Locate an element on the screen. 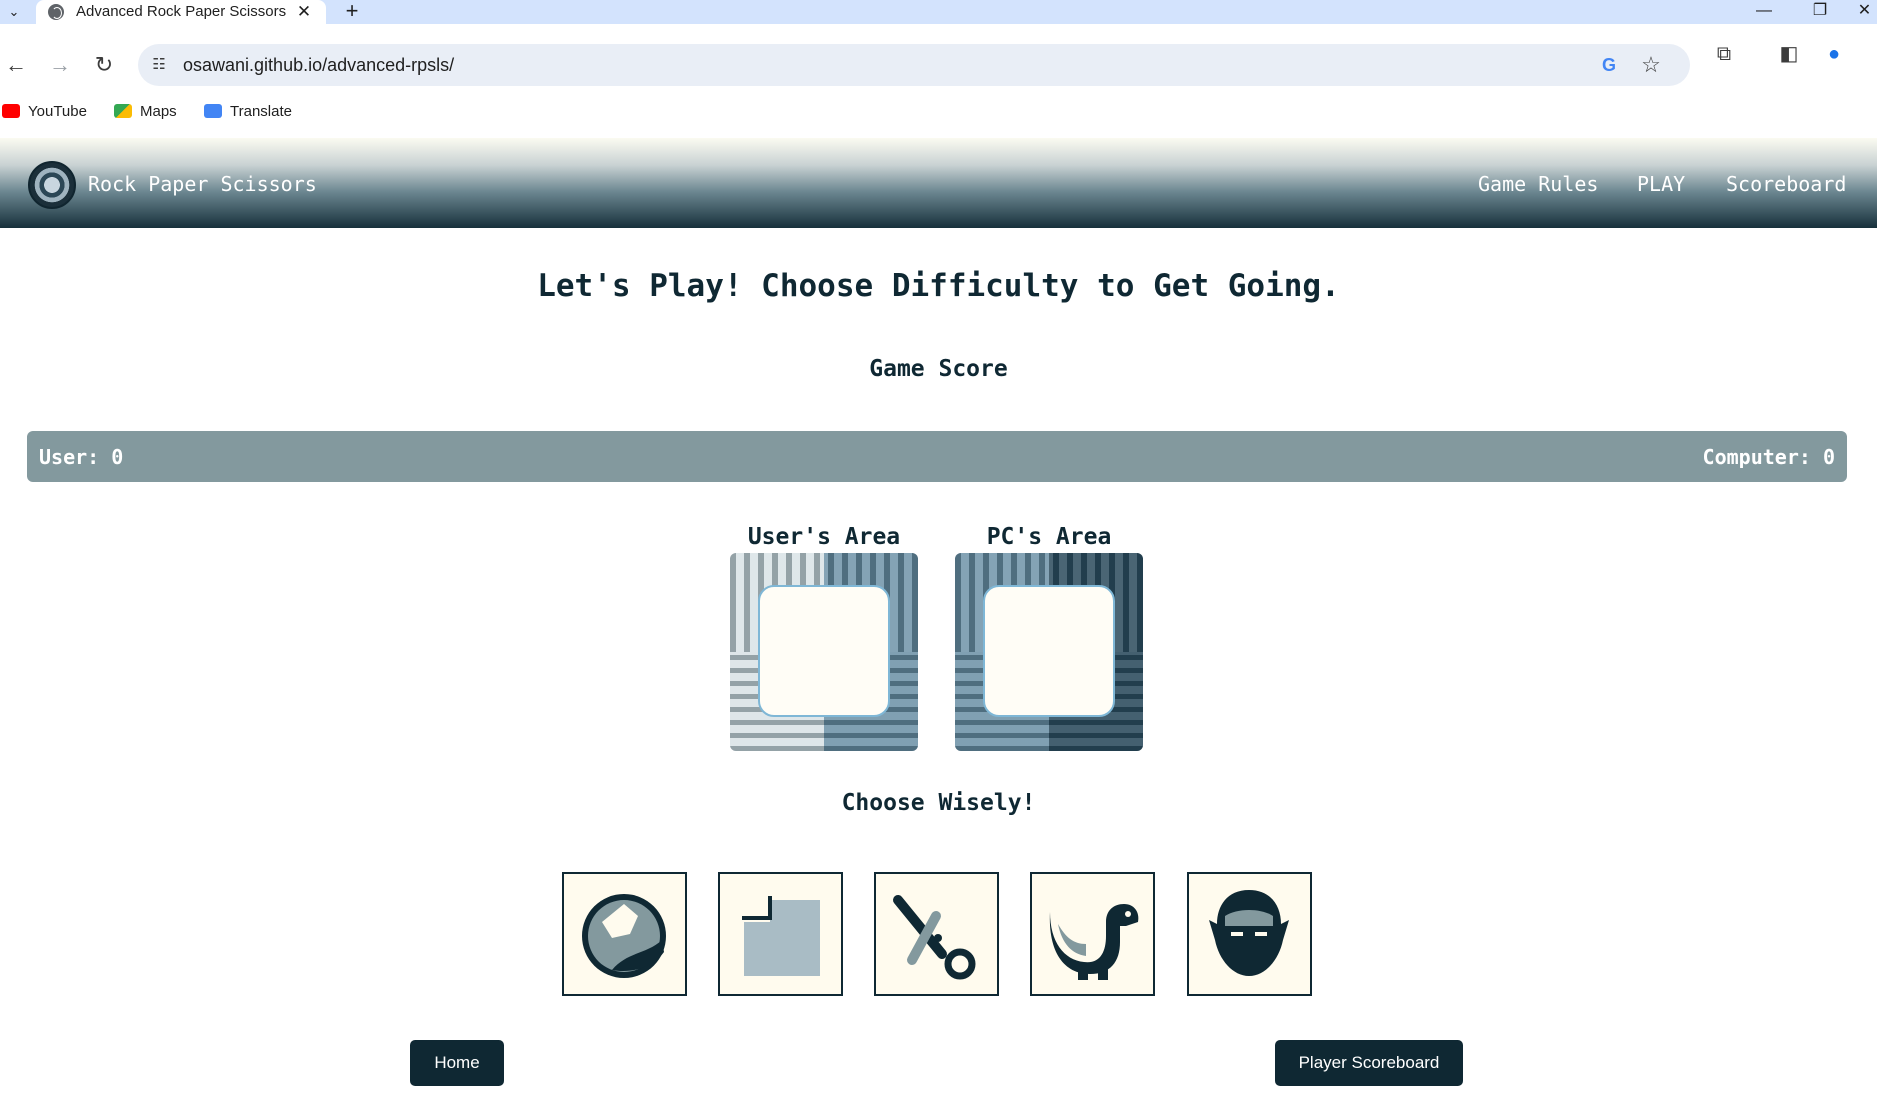 The width and height of the screenshot is (1877, 1108). home-button: Home is located at coordinates (457, 1063).